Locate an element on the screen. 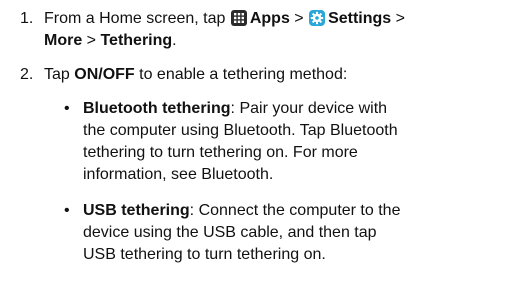 The height and width of the screenshot is (286, 515). apps-label: Apps is located at coordinates (269, 18).